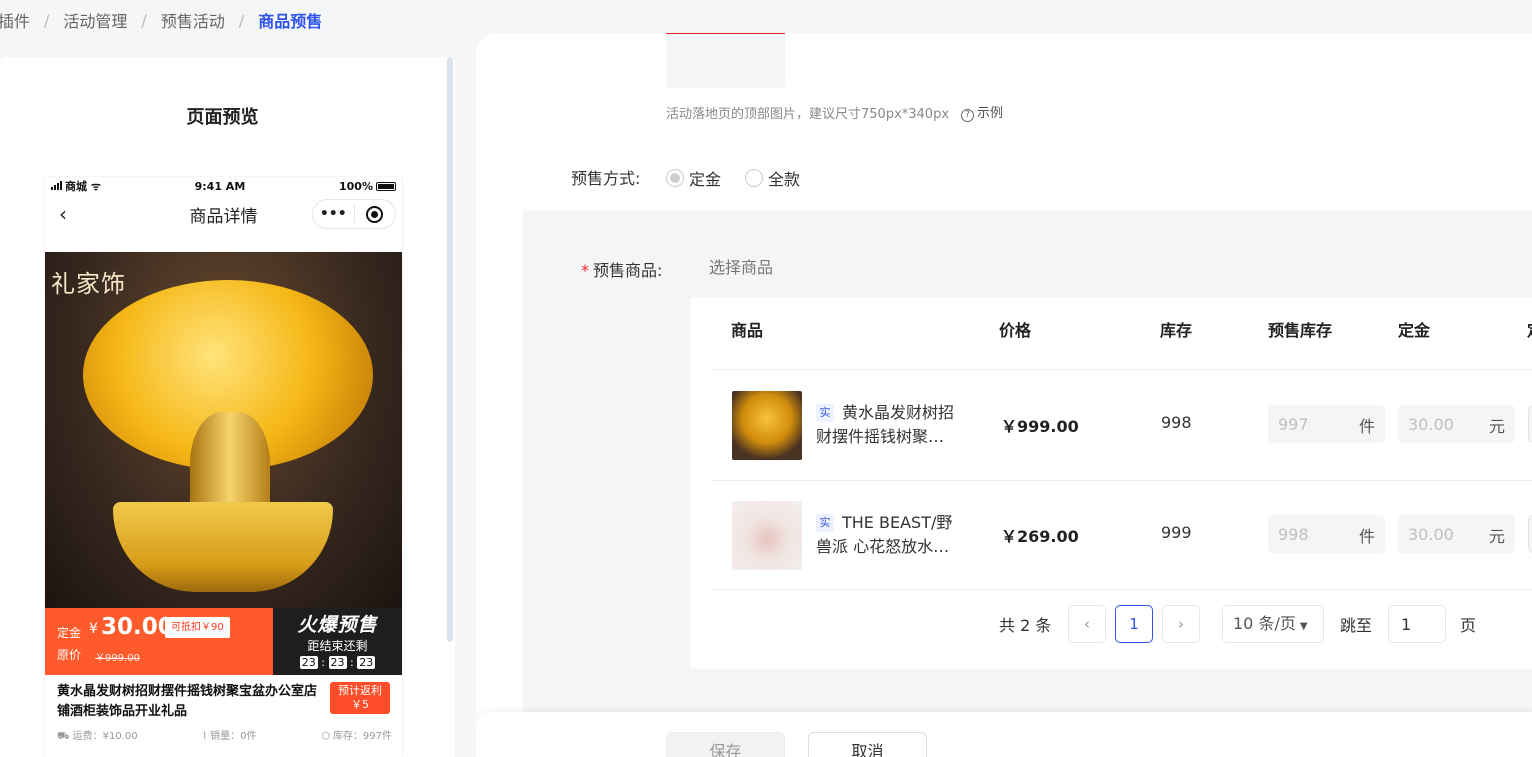 The height and width of the screenshot is (757, 1532). I want to click on row-divider, so click(1122, 589).